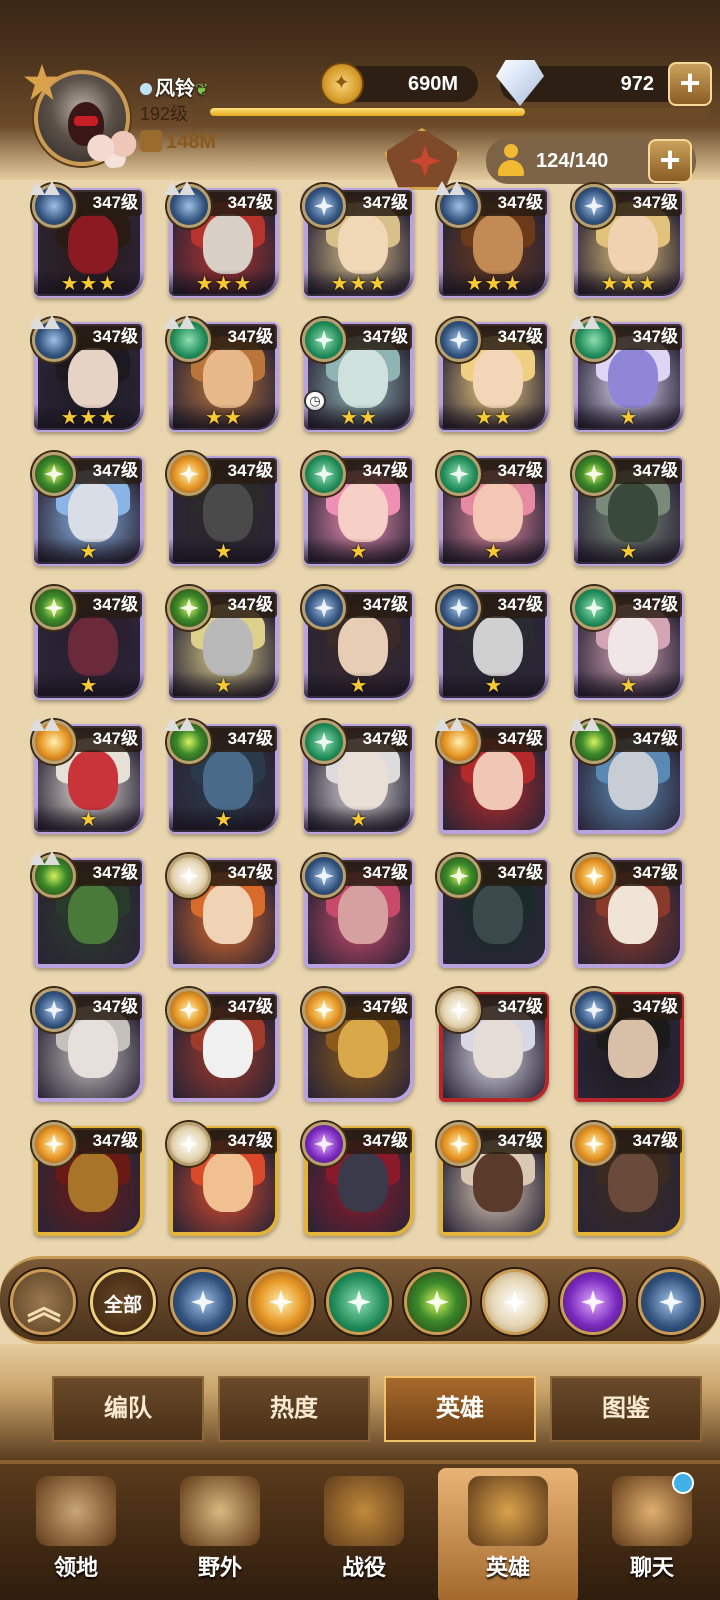 Image resolution: width=720 pixels, height=1600 pixels. What do you see at coordinates (76, 1511) in the screenshot?
I see `castle-icon` at bounding box center [76, 1511].